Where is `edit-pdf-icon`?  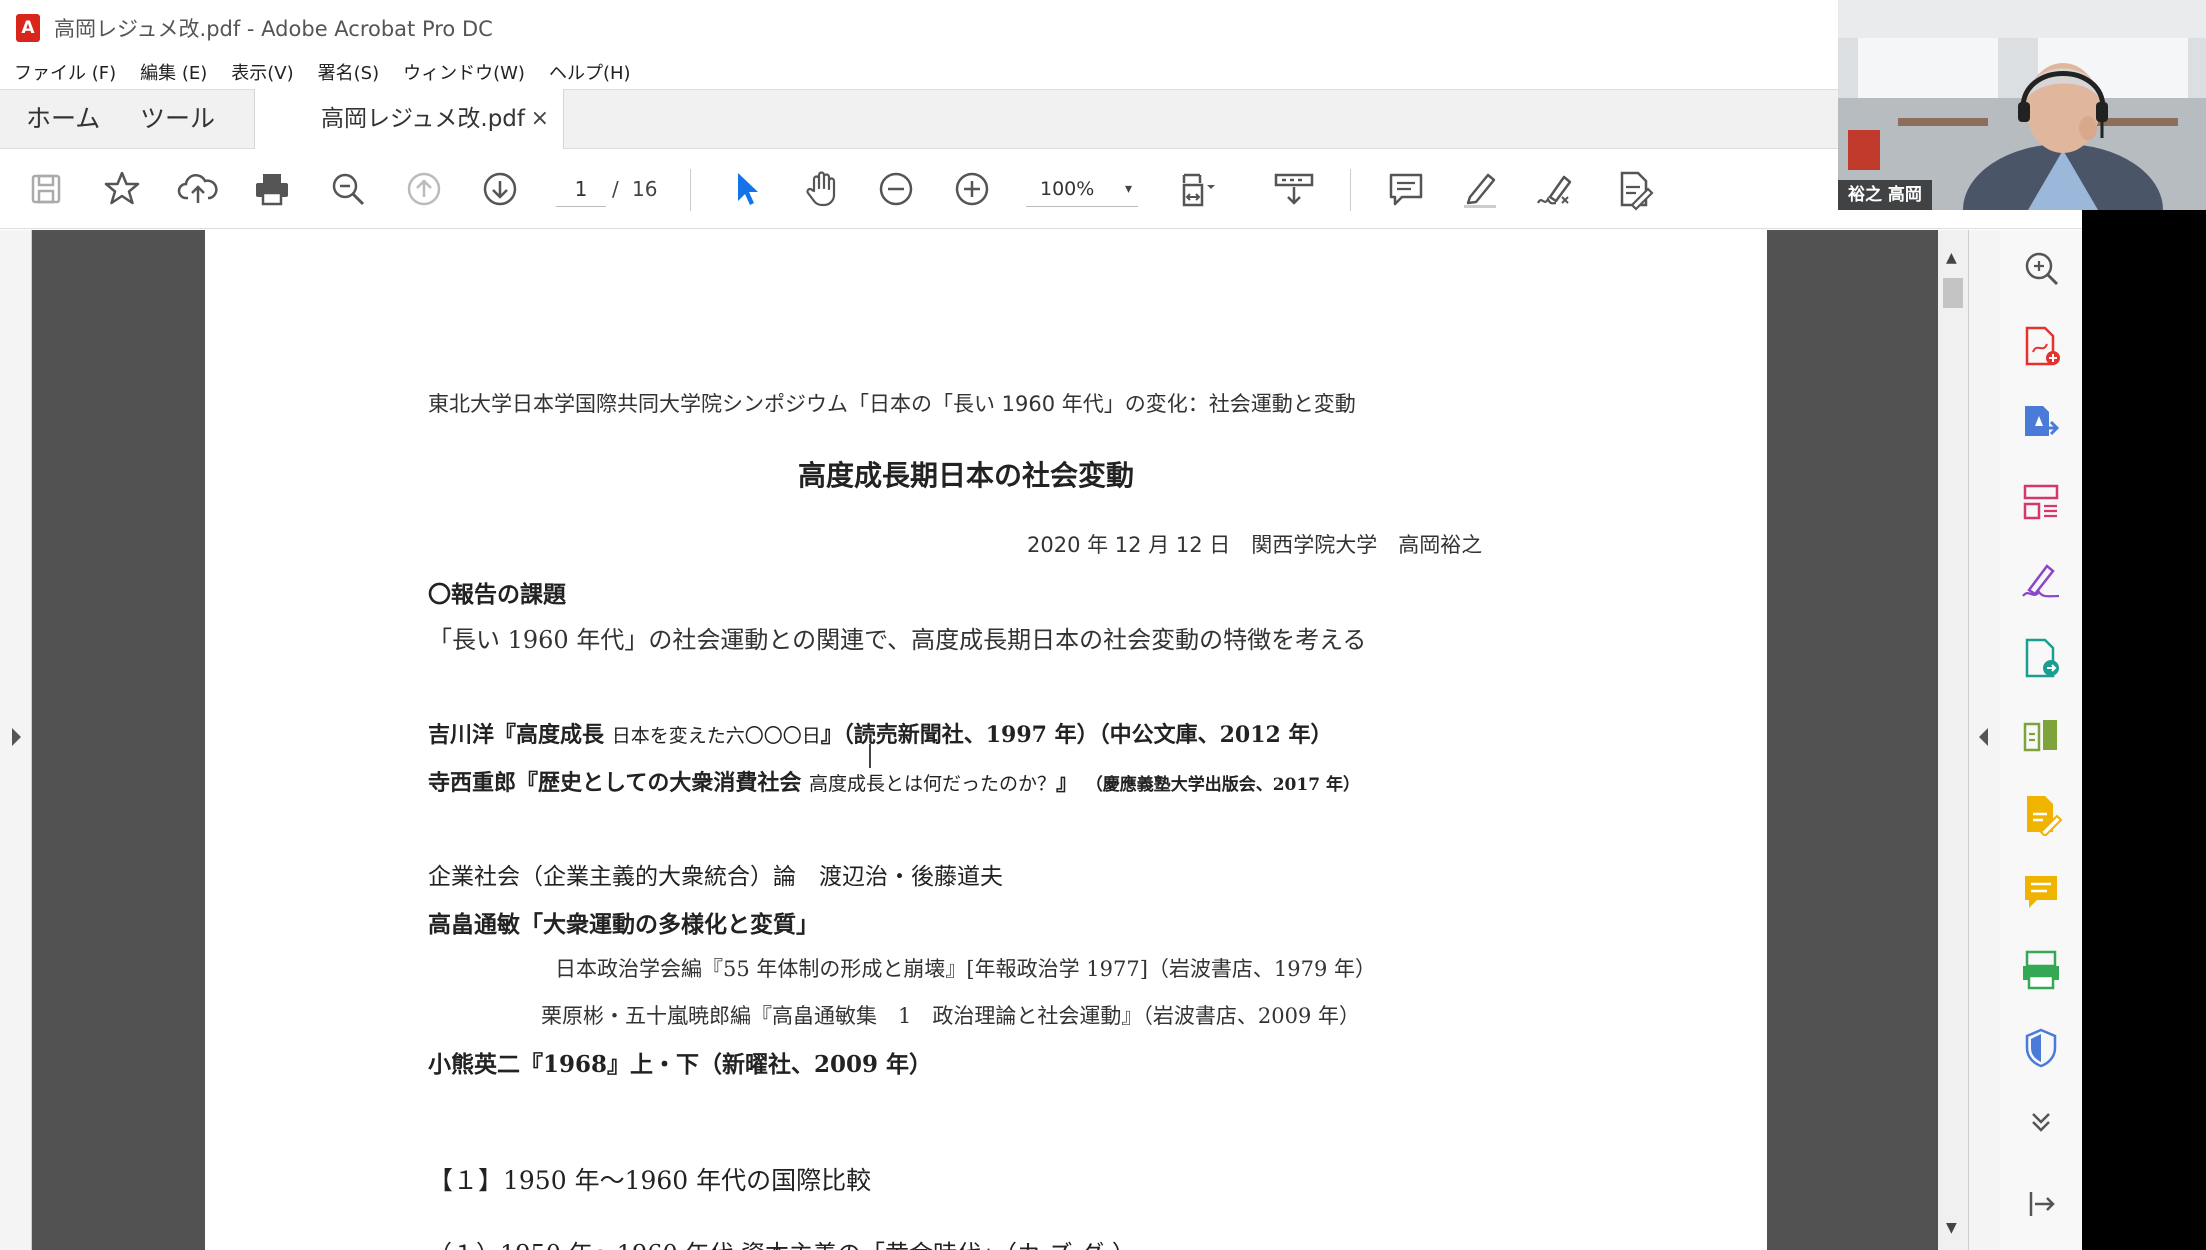
edit-pdf-icon is located at coordinates (2041, 815).